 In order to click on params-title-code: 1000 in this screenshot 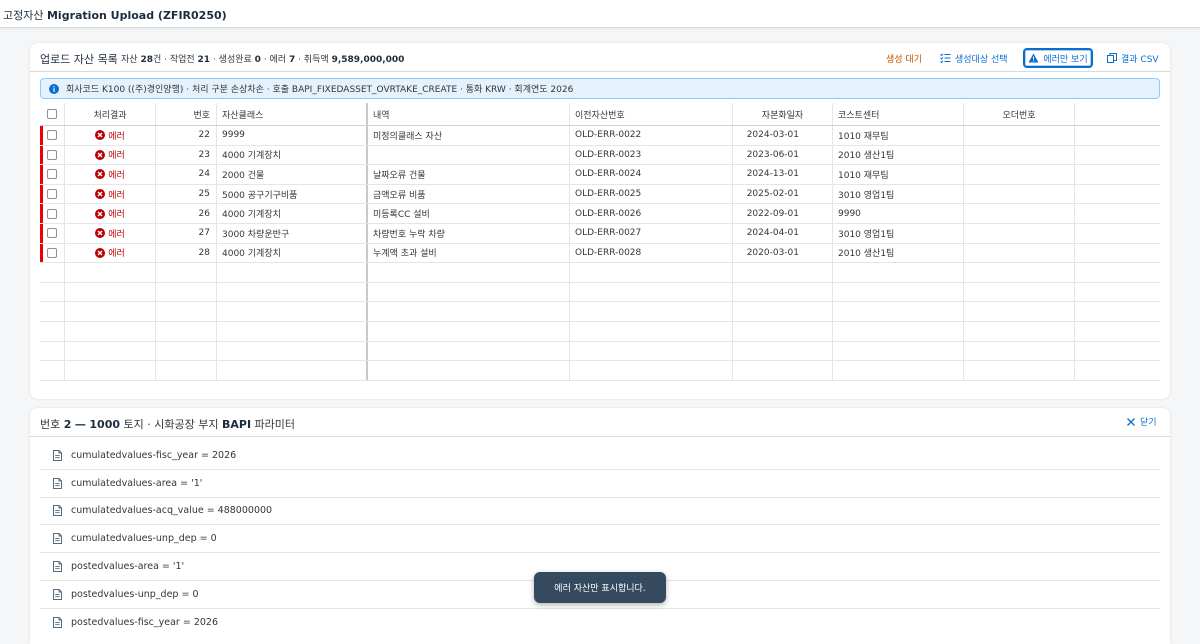, I will do `click(105, 424)`.